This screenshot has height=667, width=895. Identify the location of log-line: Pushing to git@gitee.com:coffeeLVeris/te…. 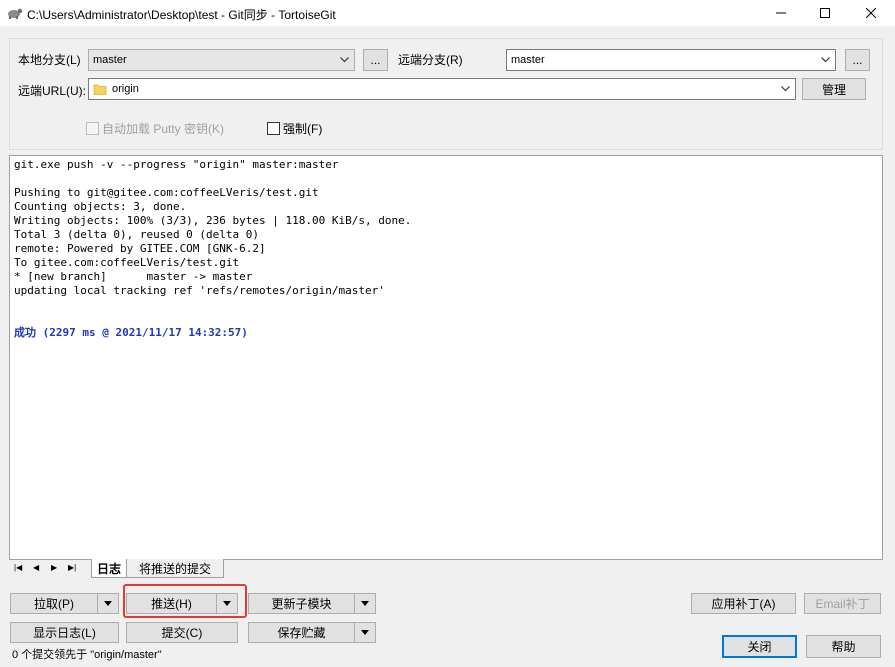
(166, 192).